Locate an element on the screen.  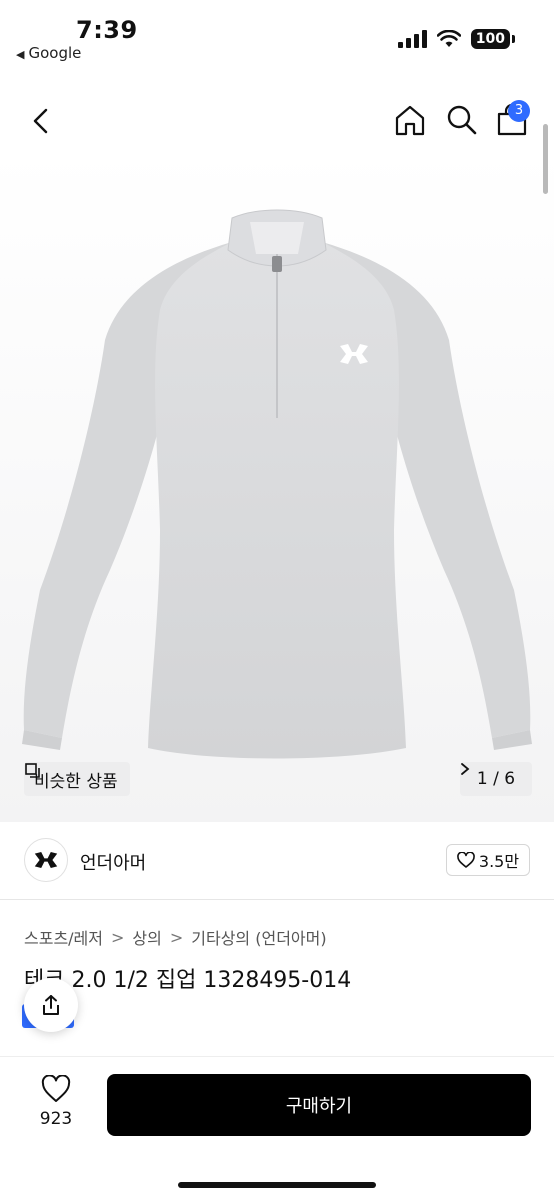
brand-logo is located at coordinates (46, 860).